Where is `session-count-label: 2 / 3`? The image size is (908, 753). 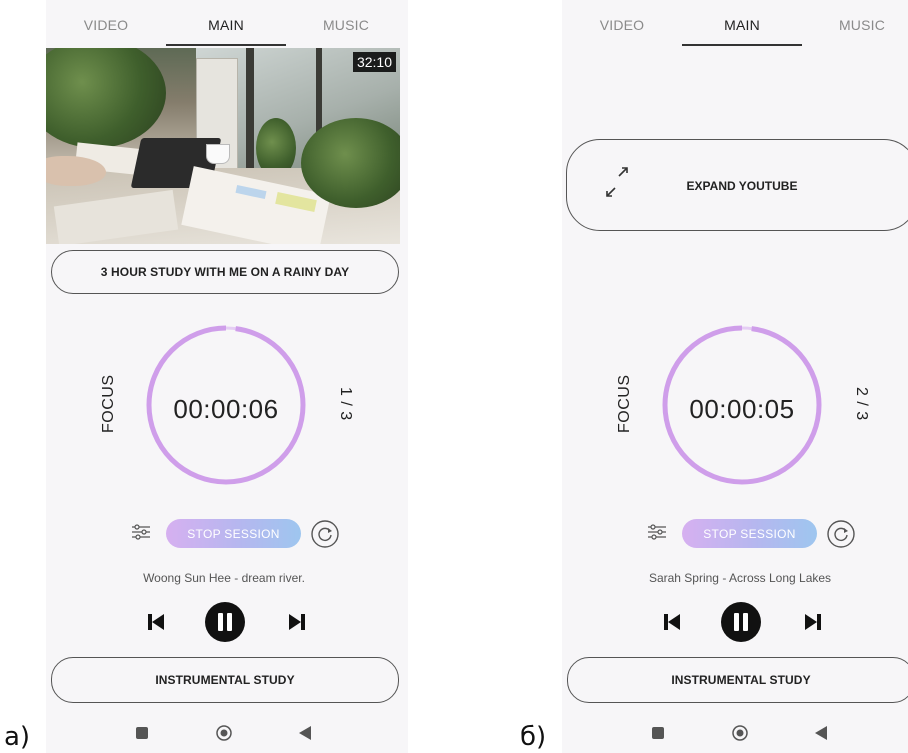
session-count-label: 2 / 3 is located at coordinates (861, 404).